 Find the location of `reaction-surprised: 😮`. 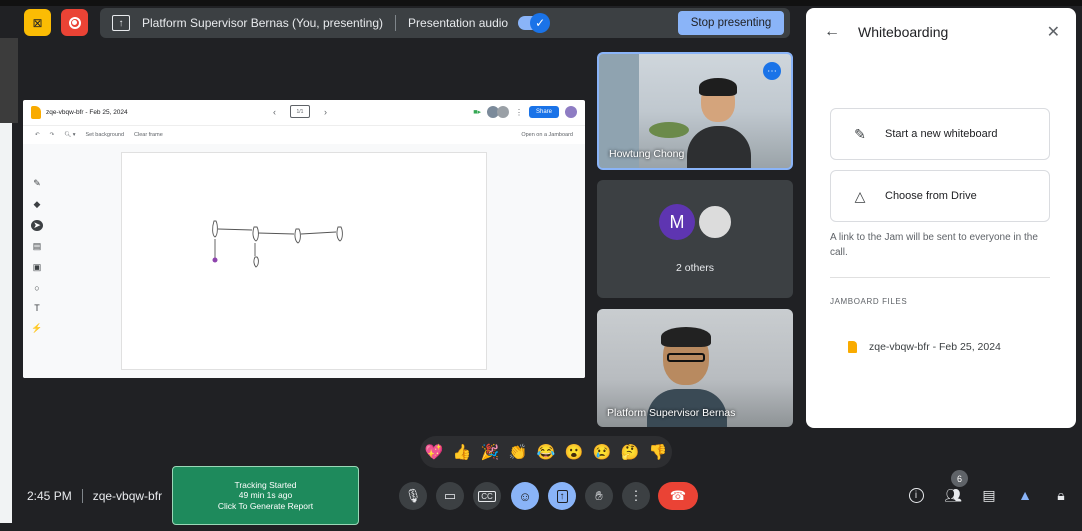

reaction-surprised: 😮 is located at coordinates (574, 452).